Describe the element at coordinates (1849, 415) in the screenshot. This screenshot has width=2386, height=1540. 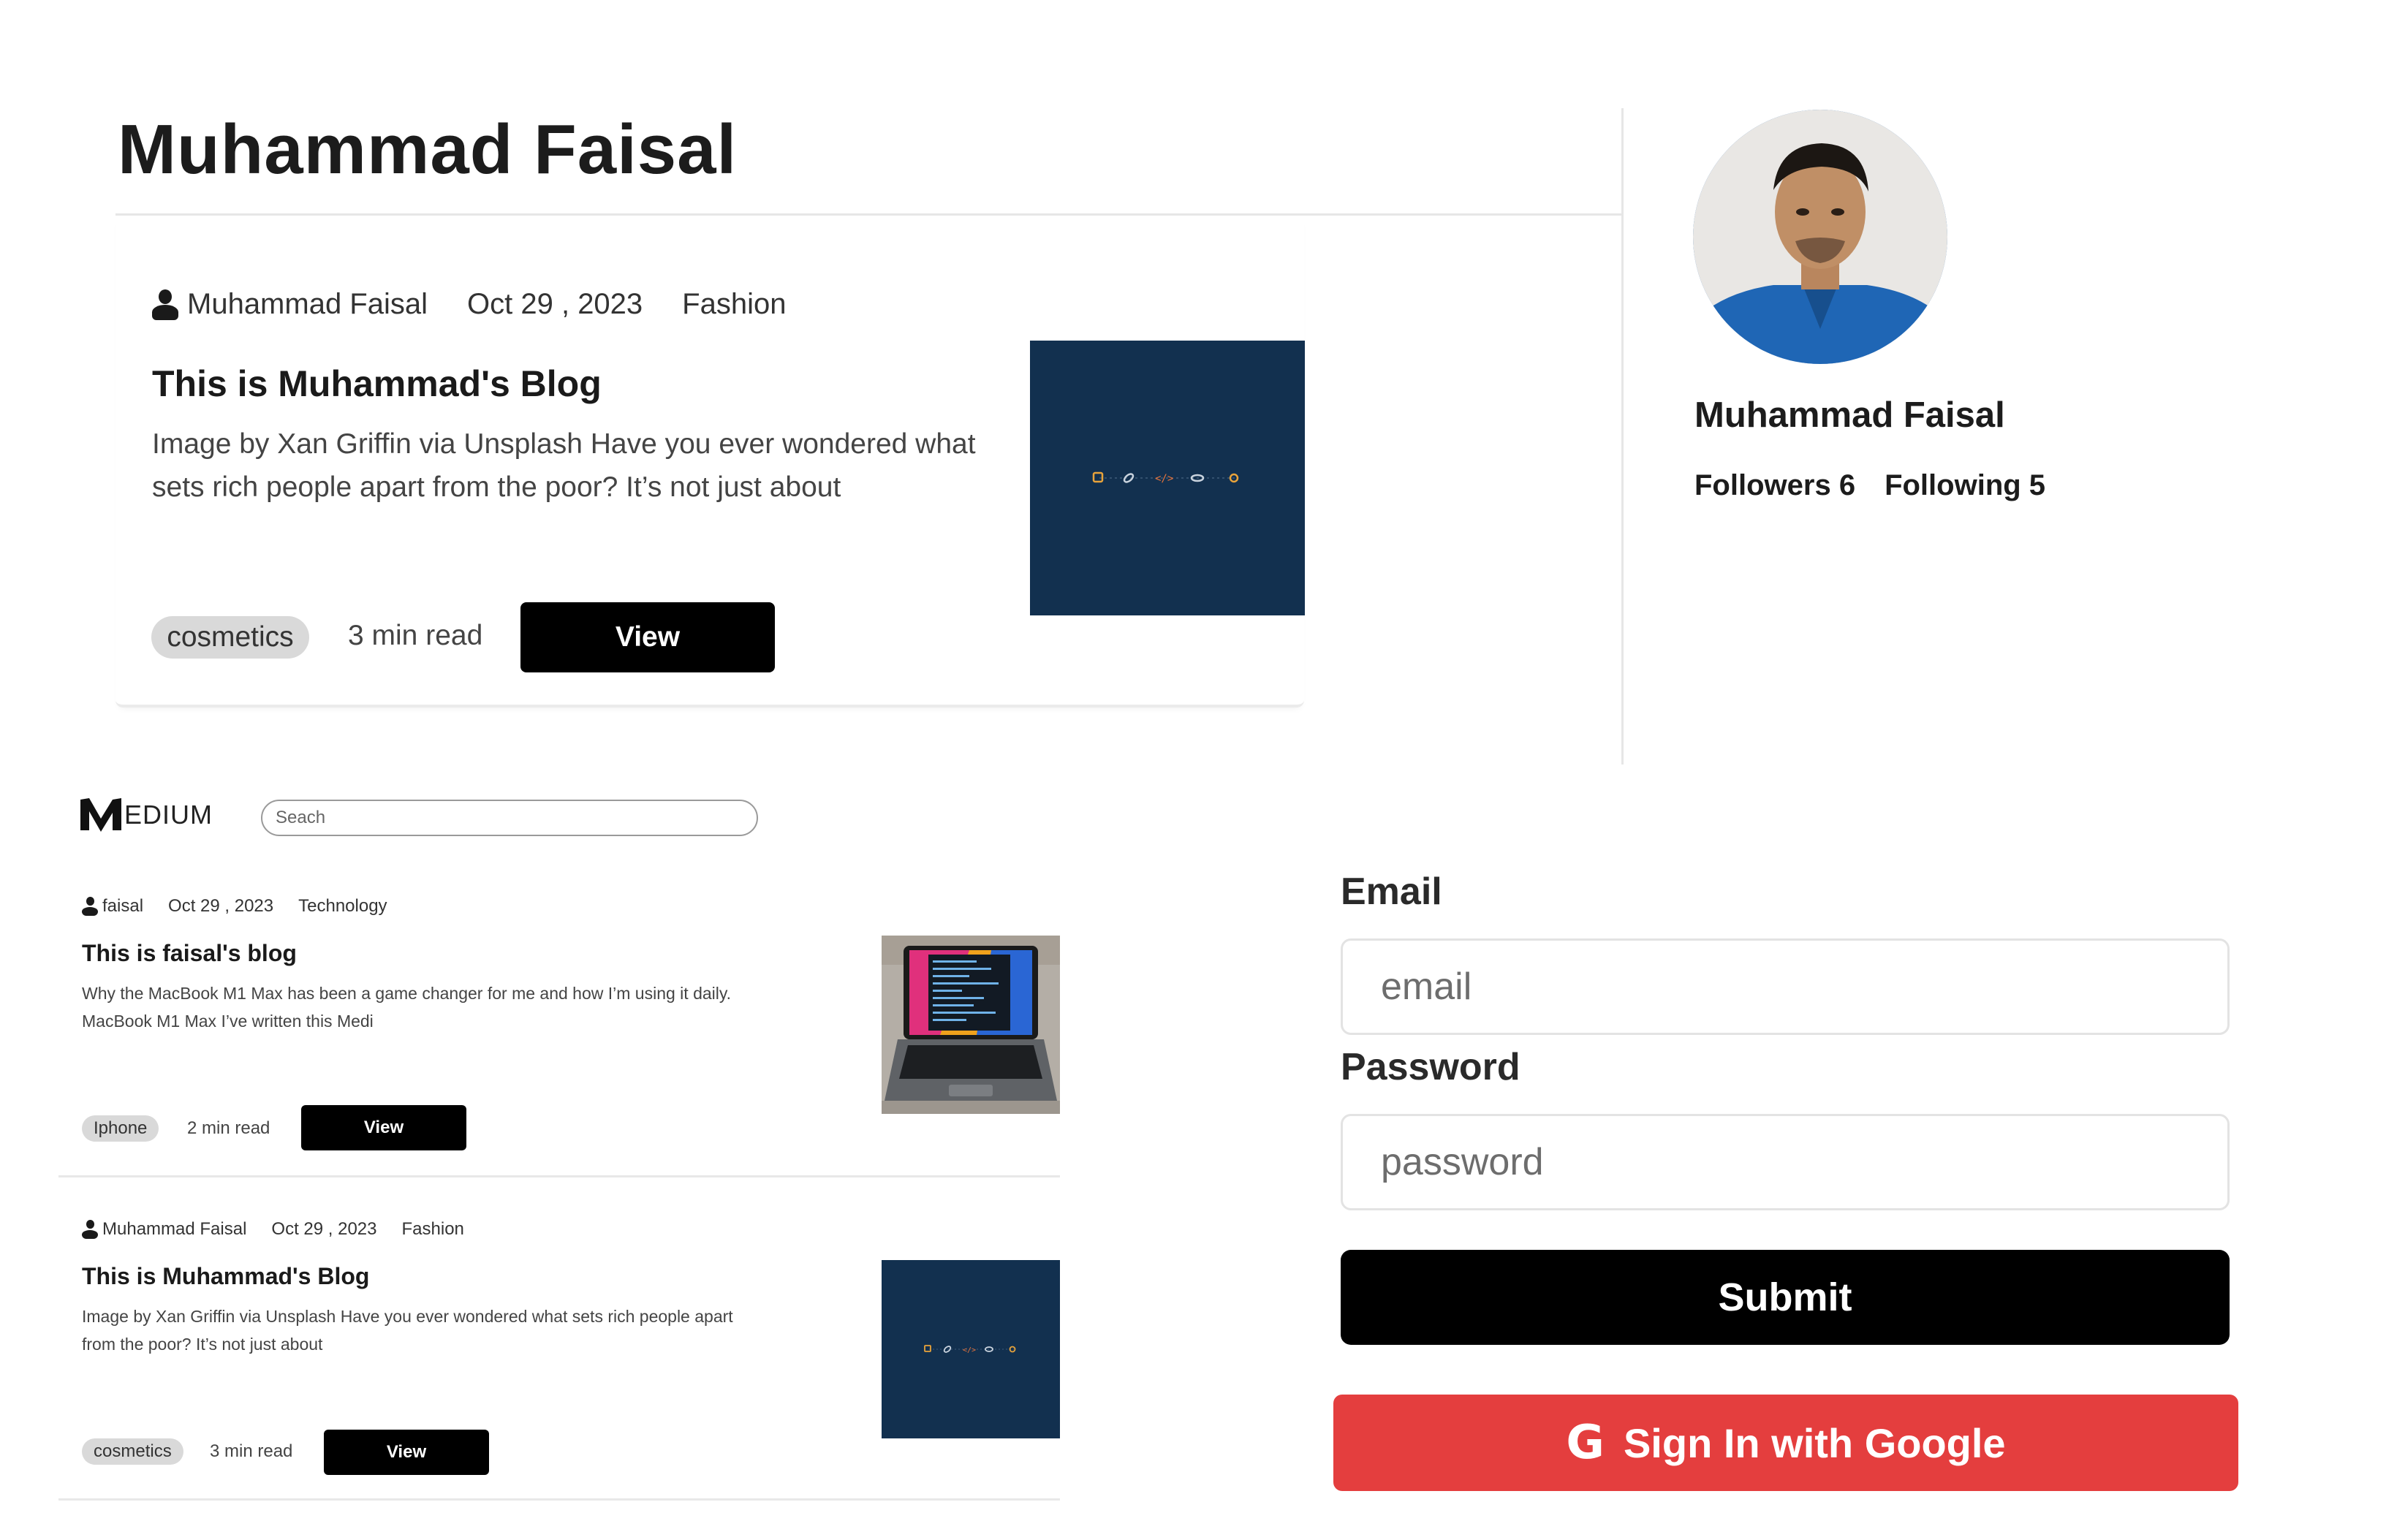
I see `profile-name: Muhammad Faisal` at that location.